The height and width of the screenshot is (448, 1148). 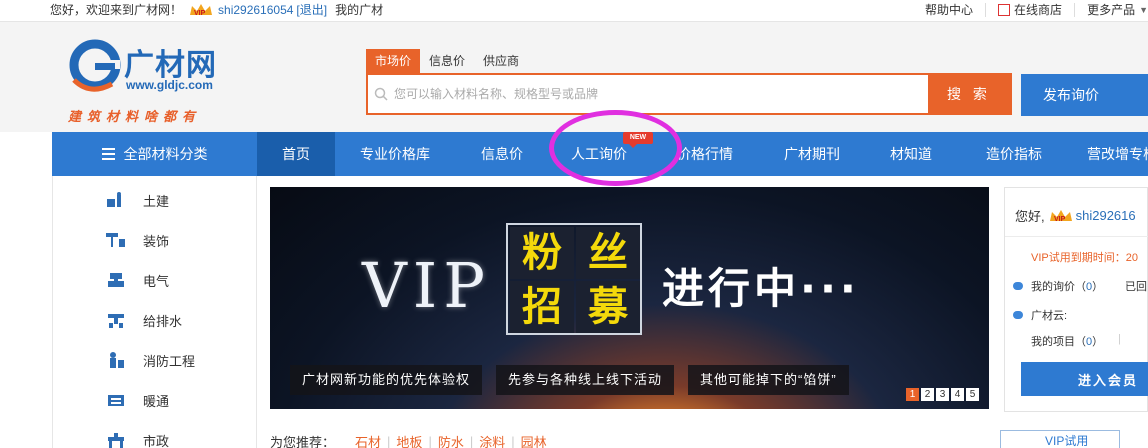 What do you see at coordinates (972, 394) in the screenshot?
I see `banner-page-dot: 5` at bounding box center [972, 394].